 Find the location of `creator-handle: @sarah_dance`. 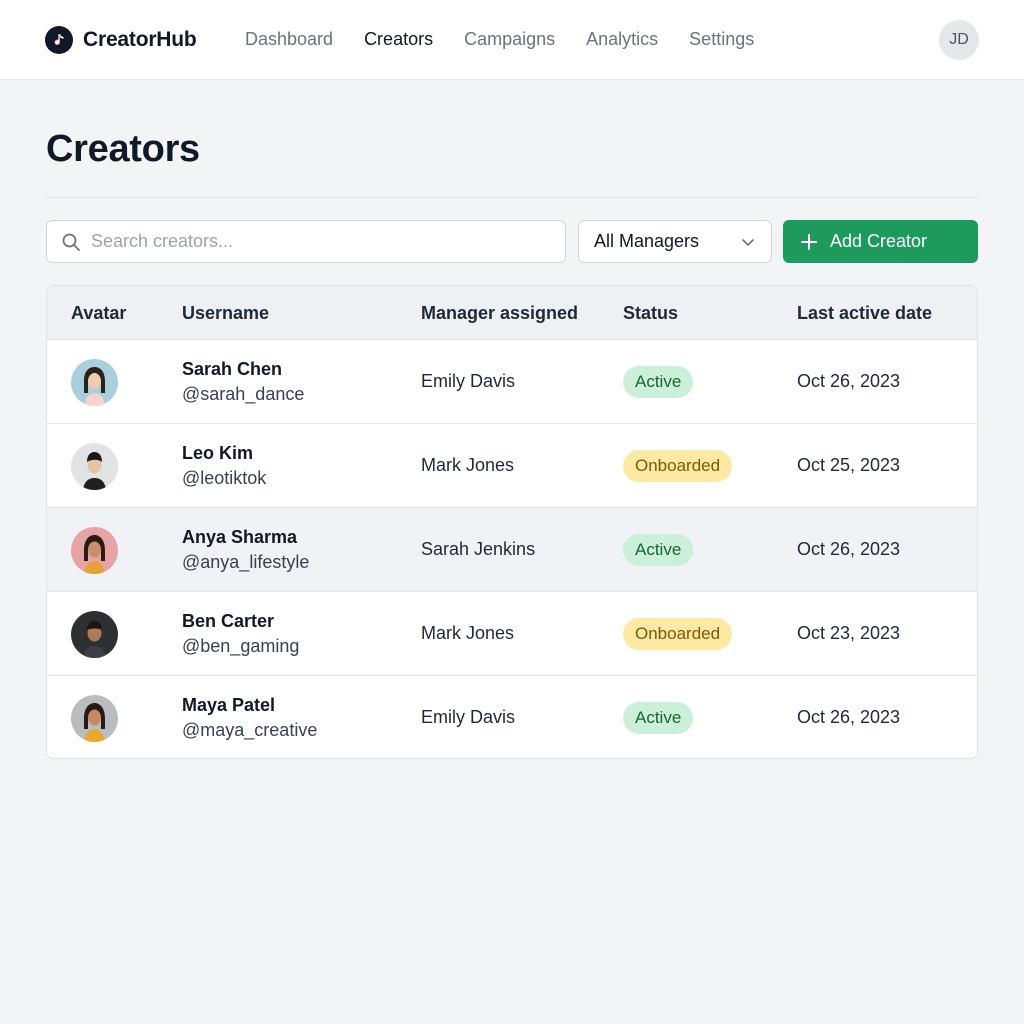

creator-handle: @sarah_dance is located at coordinates (243, 394).